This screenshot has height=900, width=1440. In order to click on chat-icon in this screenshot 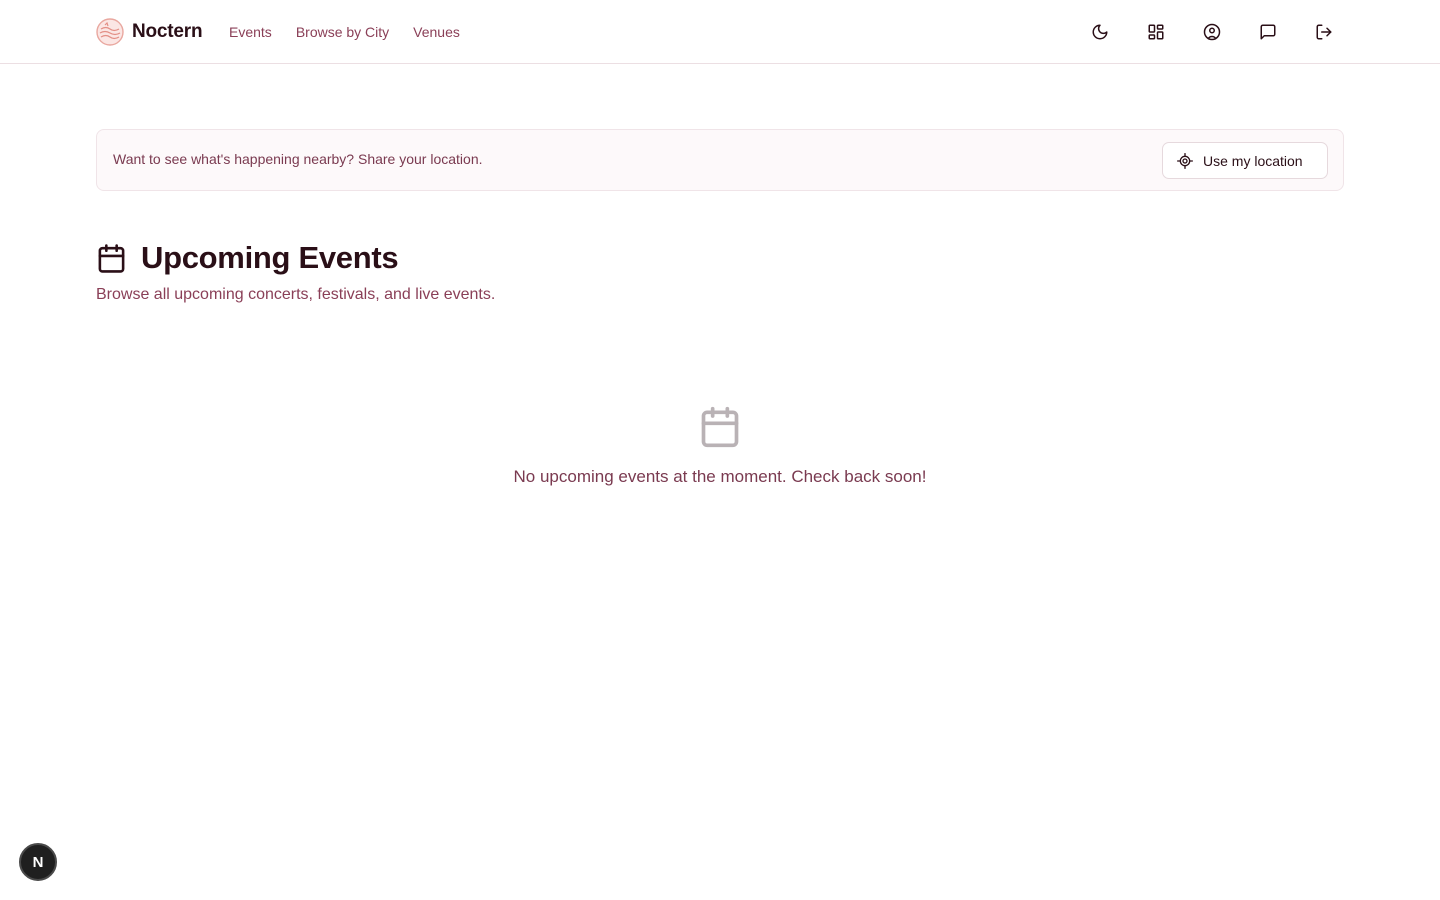, I will do `click(1268, 32)`.